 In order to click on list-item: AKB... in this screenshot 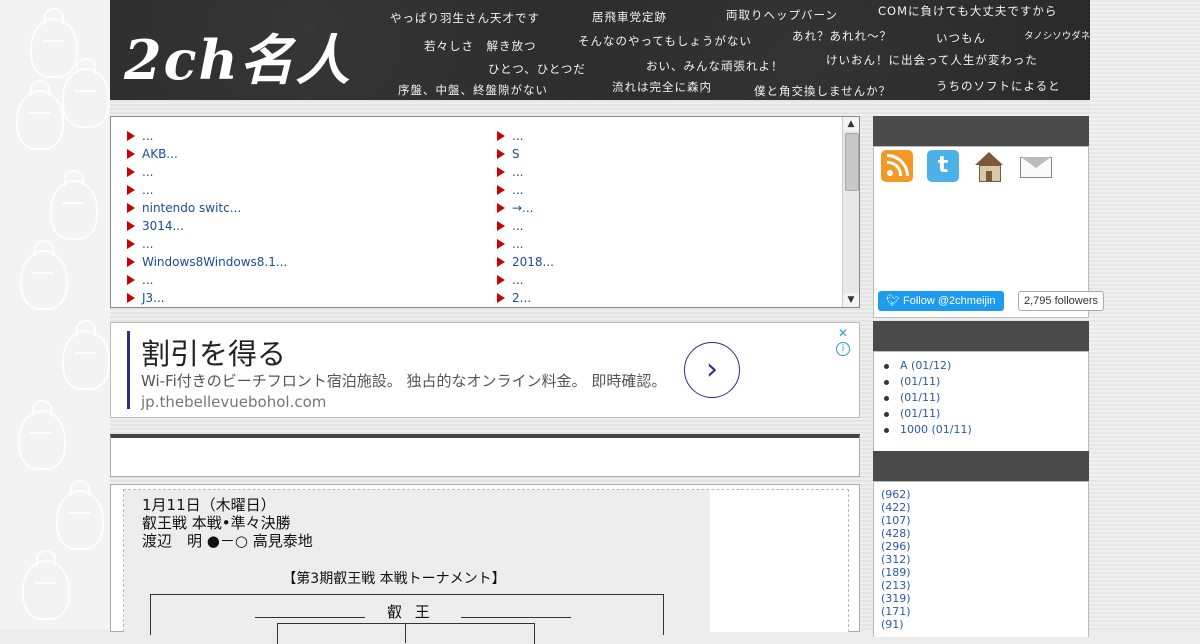, I will do `click(207, 154)`.